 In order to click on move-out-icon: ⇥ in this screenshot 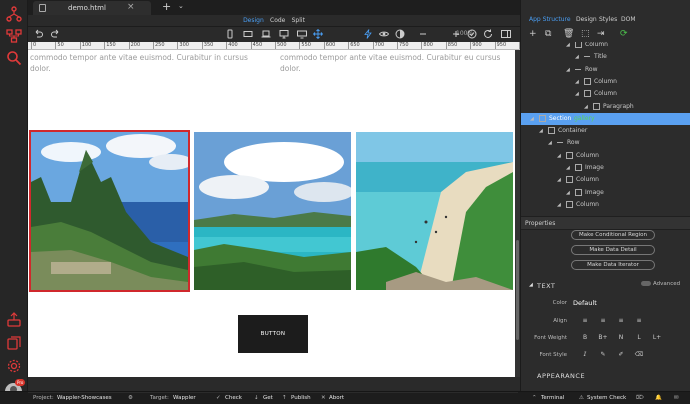, I will do `click(601, 34)`.